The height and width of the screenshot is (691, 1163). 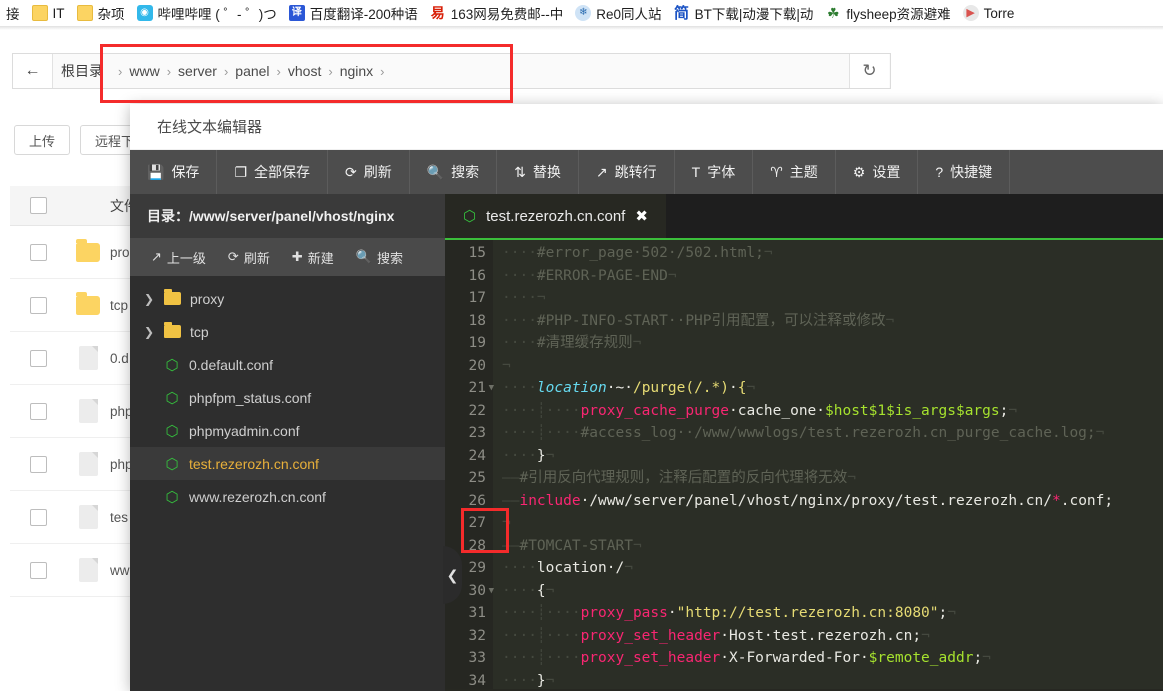 What do you see at coordinates (832, 546) in the screenshot?
I see `code-line: ——#TOMCAT-START¬` at bounding box center [832, 546].